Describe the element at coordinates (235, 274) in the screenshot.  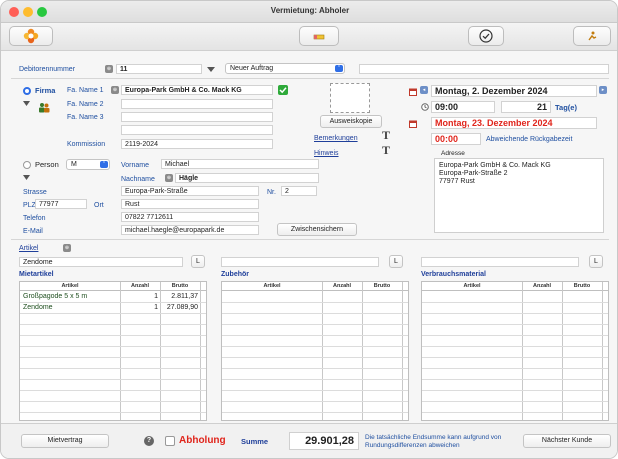
I see `zubehoer-title: Zubehör` at that location.